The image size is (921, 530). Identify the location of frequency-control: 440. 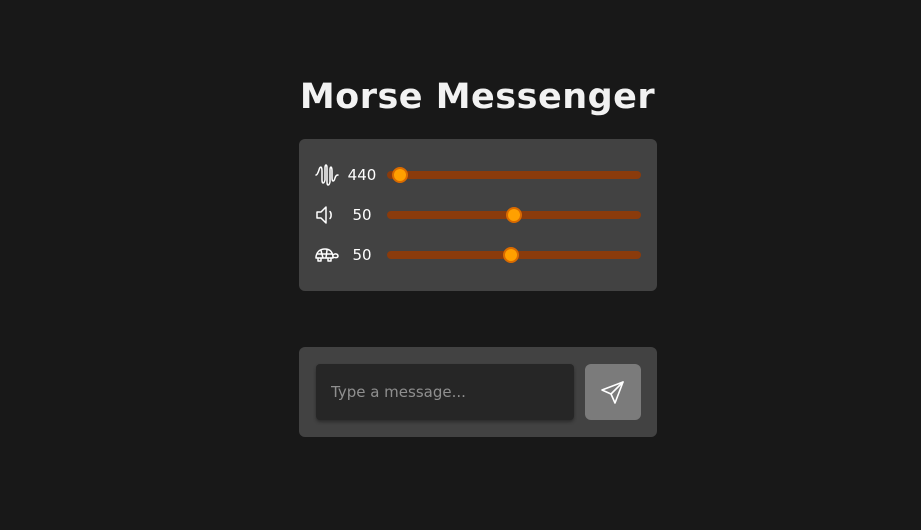
(478, 175).